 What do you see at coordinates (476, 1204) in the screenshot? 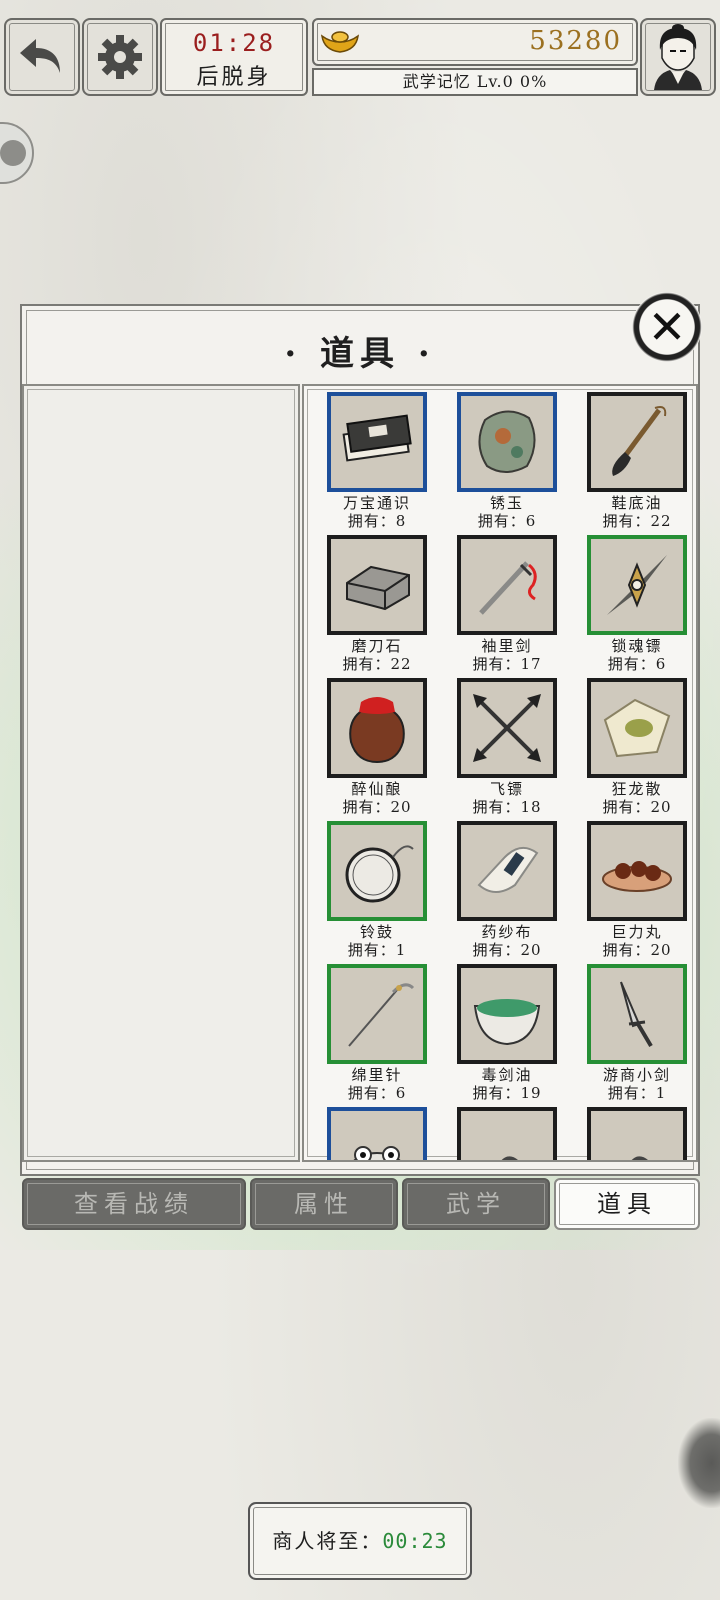
I see `tab-martial-arts: 武学` at bounding box center [476, 1204].